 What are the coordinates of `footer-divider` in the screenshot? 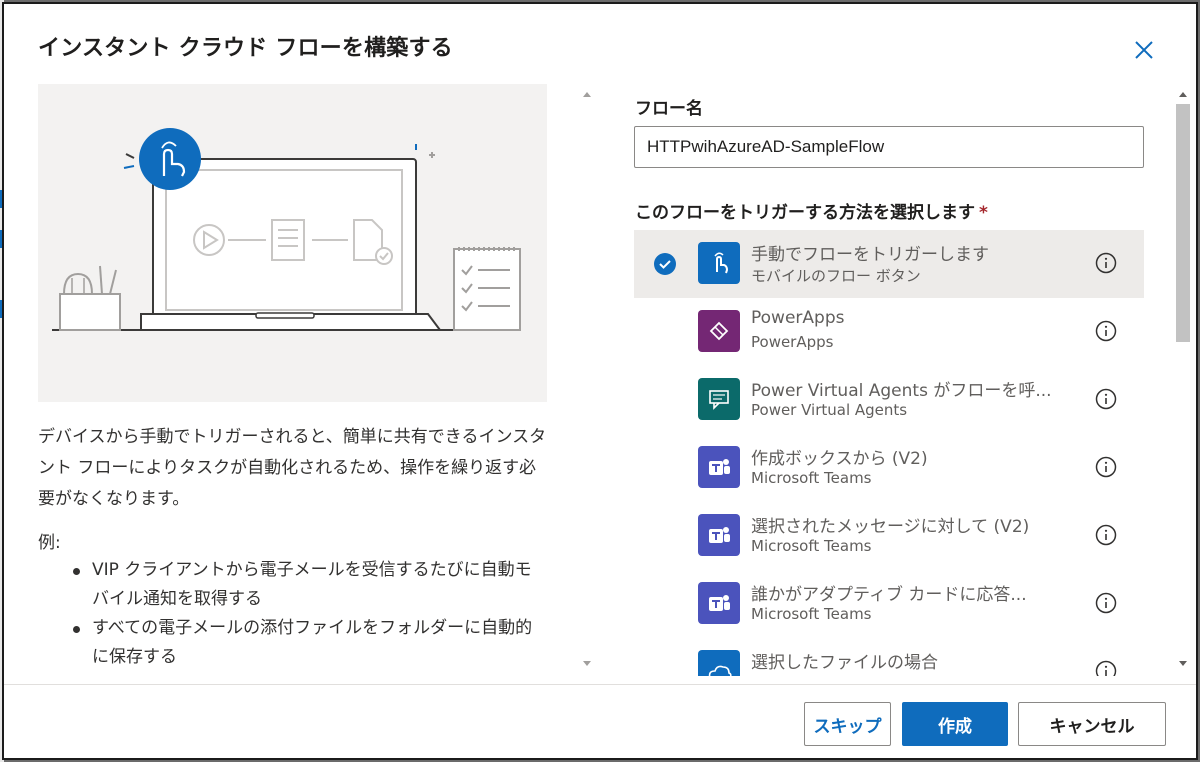 It's located at (600, 684).